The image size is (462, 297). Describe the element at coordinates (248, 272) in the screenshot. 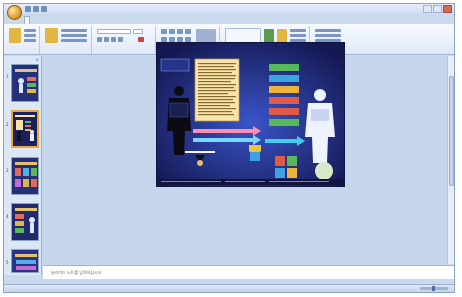

I see `notes-pane: 슬라이드 노트를 입력하십시오` at that location.